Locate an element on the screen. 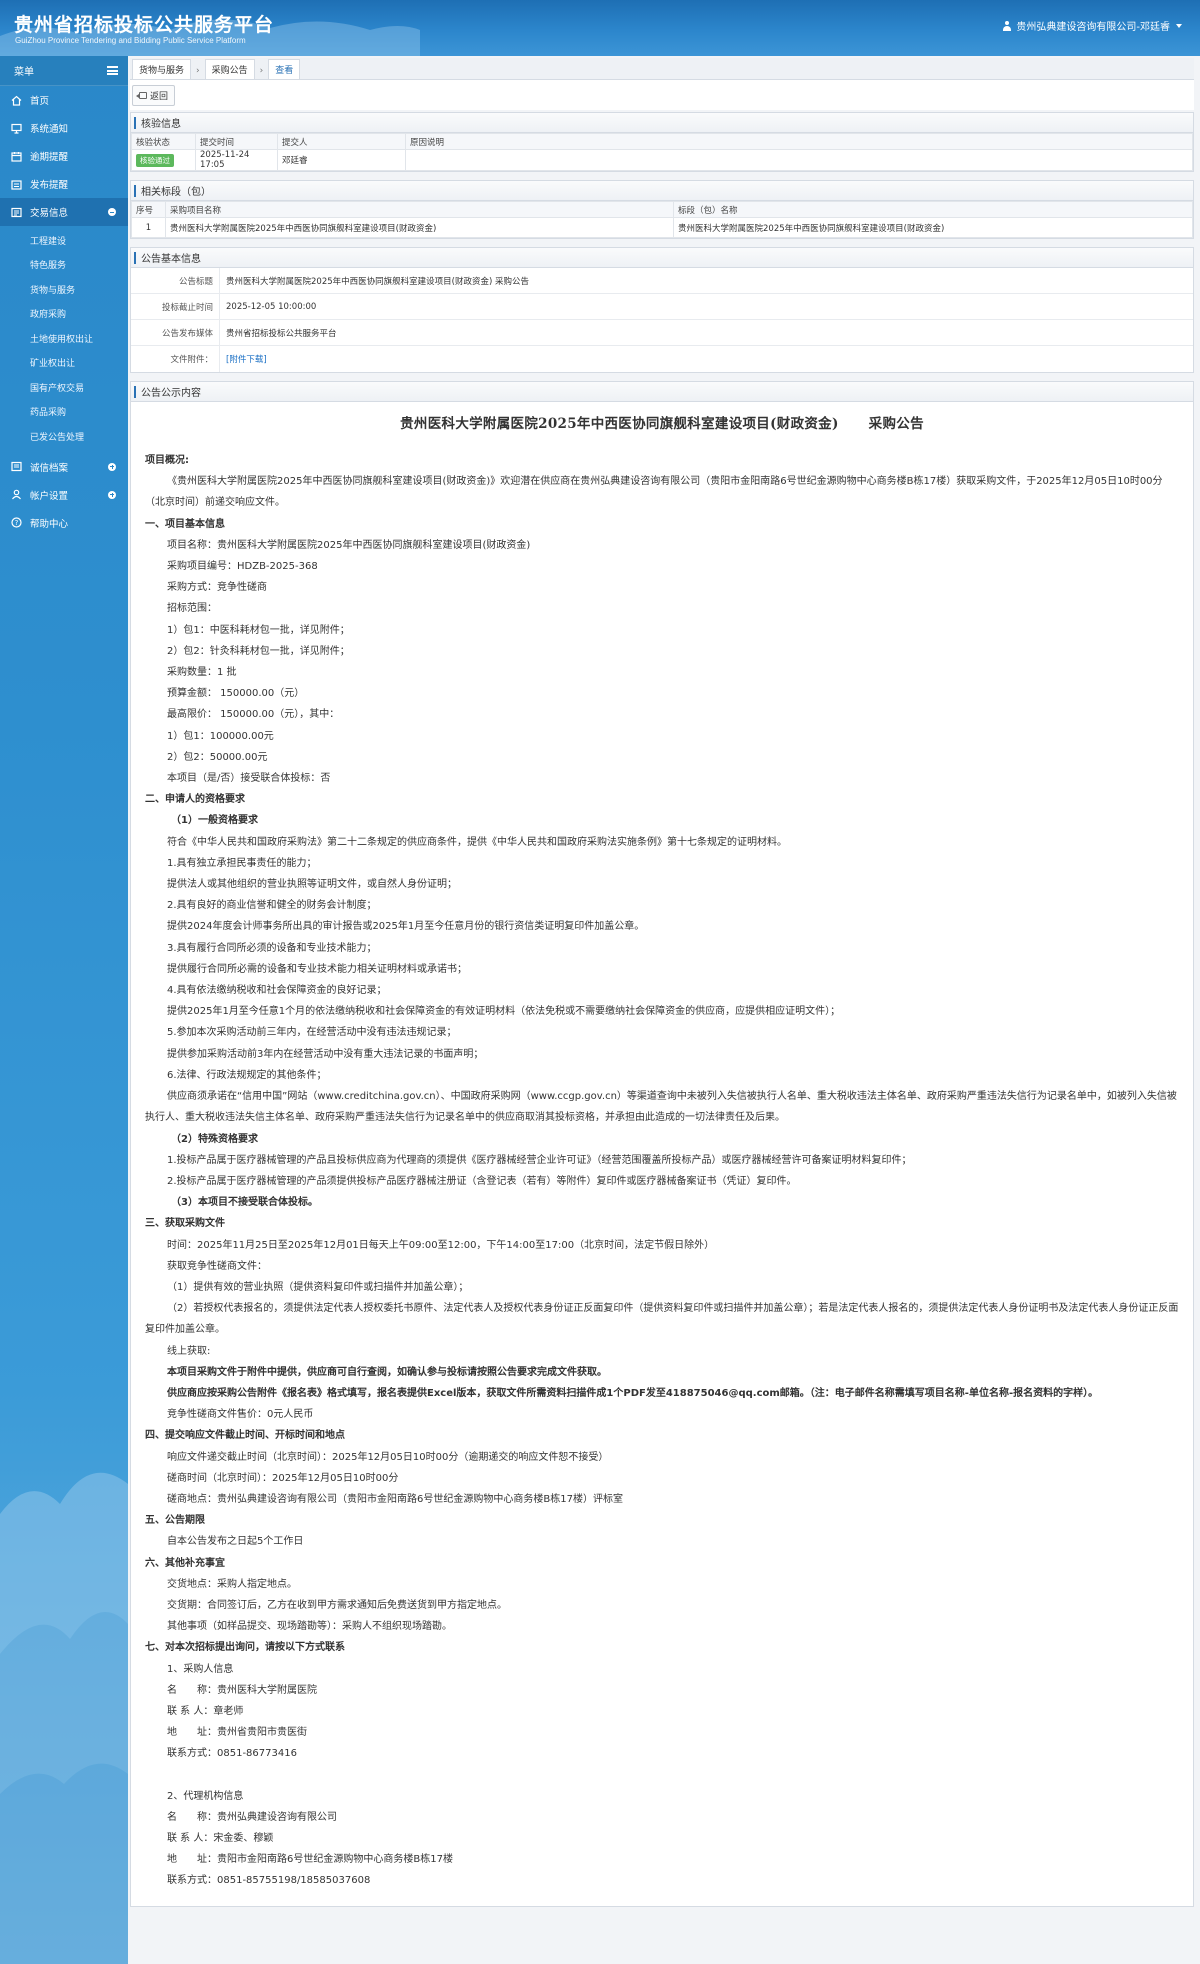  back-label: 返回 is located at coordinates (159, 96).